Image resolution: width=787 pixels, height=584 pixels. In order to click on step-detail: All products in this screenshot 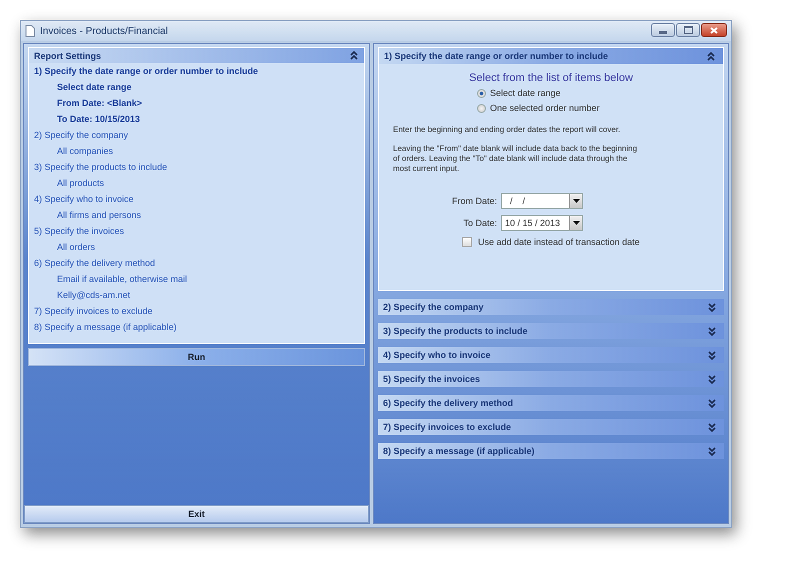, I will do `click(81, 183)`.